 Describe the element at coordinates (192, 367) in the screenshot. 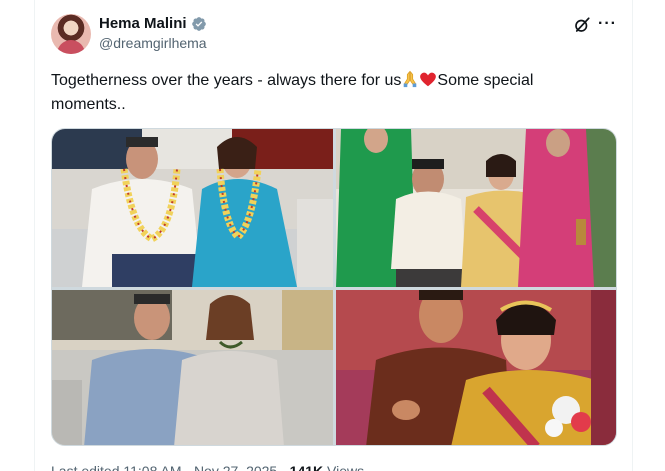

I see `photo-couple-sofa` at that location.